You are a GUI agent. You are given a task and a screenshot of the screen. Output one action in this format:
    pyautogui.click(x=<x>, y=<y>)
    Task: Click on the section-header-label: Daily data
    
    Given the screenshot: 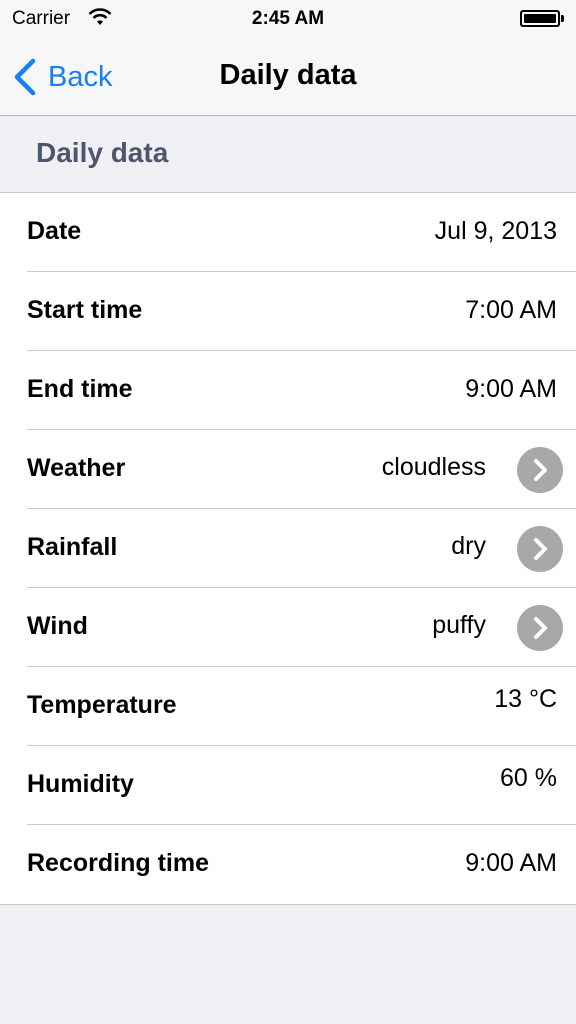 What is the action you would take?
    pyautogui.click(x=102, y=152)
    